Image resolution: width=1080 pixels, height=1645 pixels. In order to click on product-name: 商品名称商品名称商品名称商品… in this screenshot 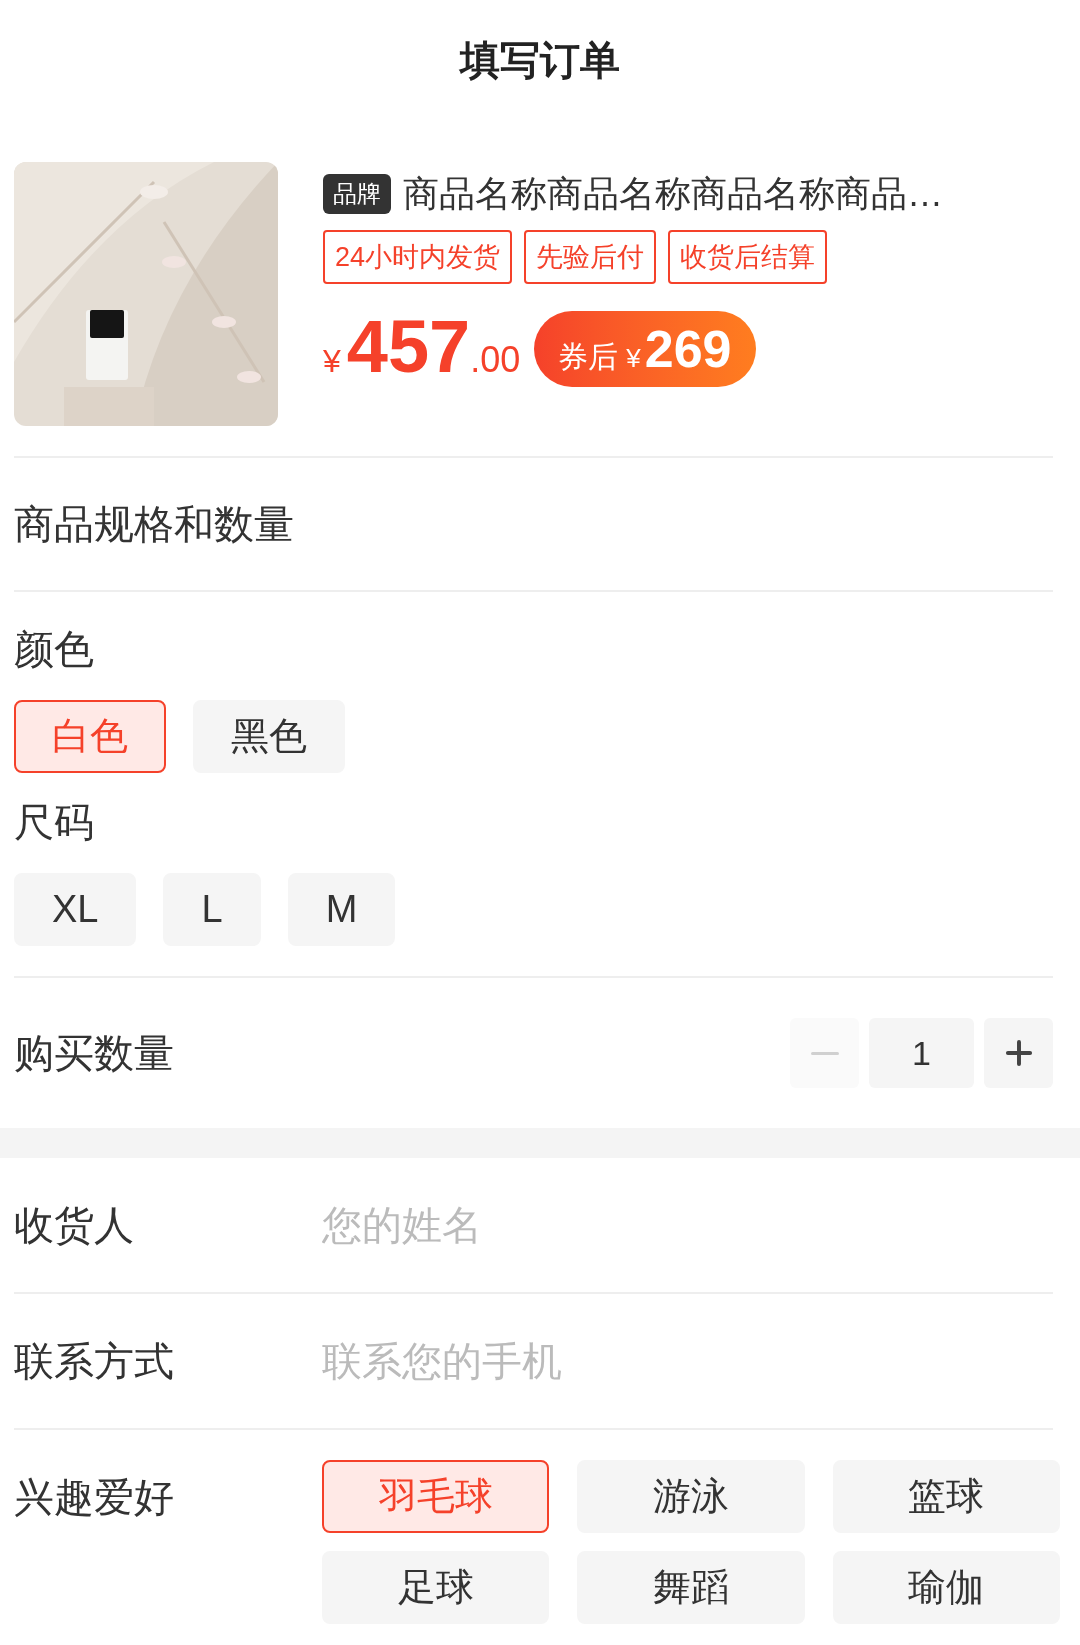, I will do `click(673, 194)`.